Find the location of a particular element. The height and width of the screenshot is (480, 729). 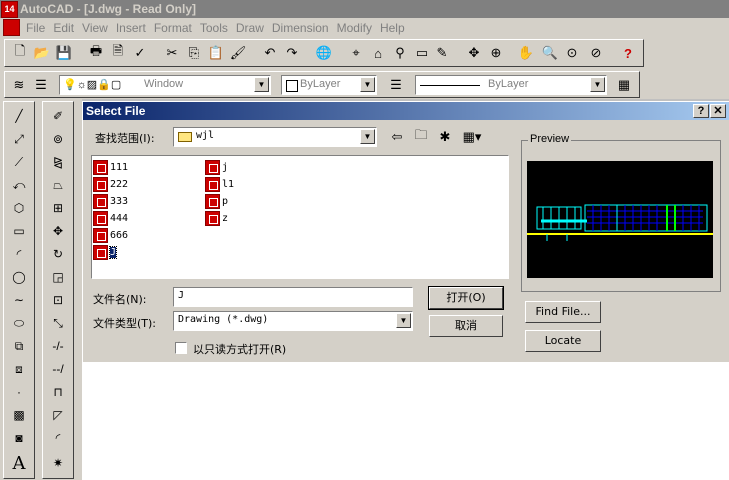

region-icon: ◙ is located at coordinates (19, 438).